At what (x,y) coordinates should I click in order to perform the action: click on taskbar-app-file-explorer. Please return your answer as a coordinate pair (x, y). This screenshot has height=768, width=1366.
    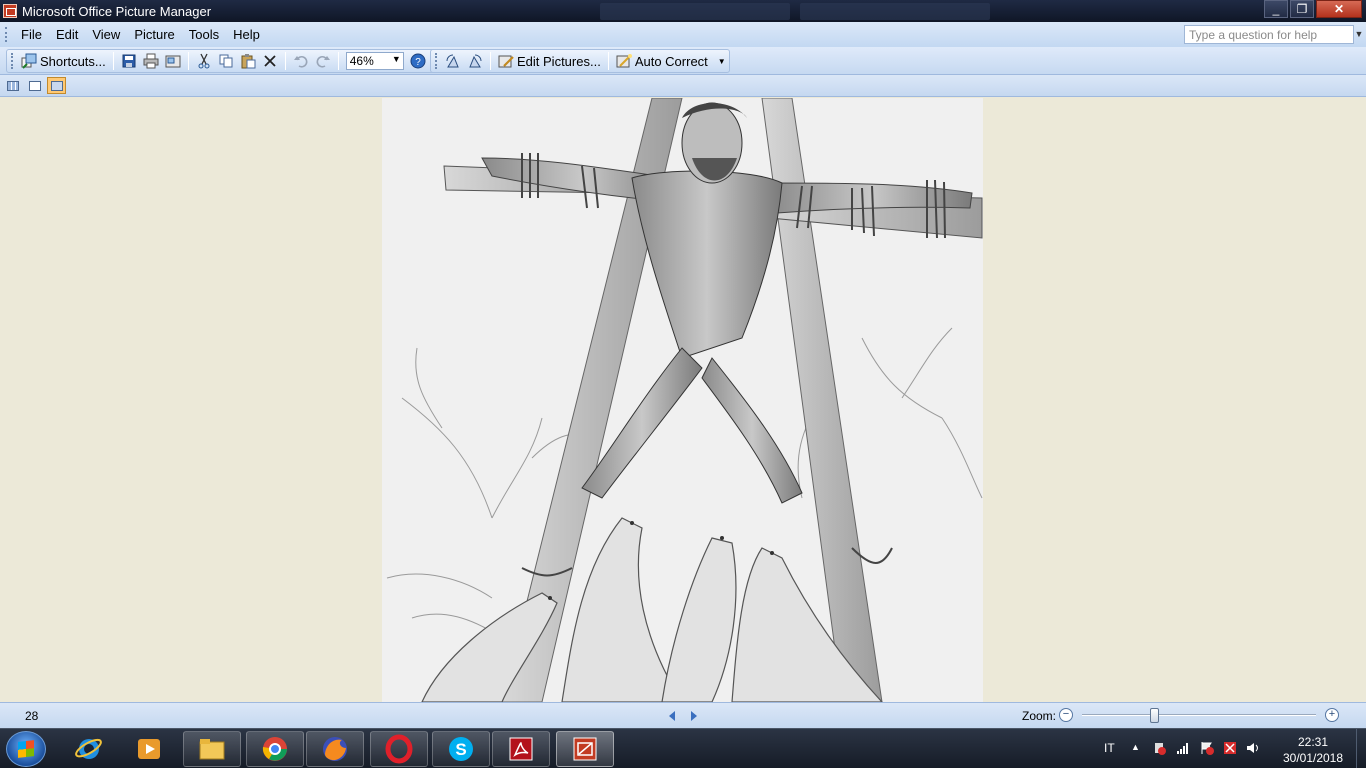
    Looking at the image, I should click on (212, 749).